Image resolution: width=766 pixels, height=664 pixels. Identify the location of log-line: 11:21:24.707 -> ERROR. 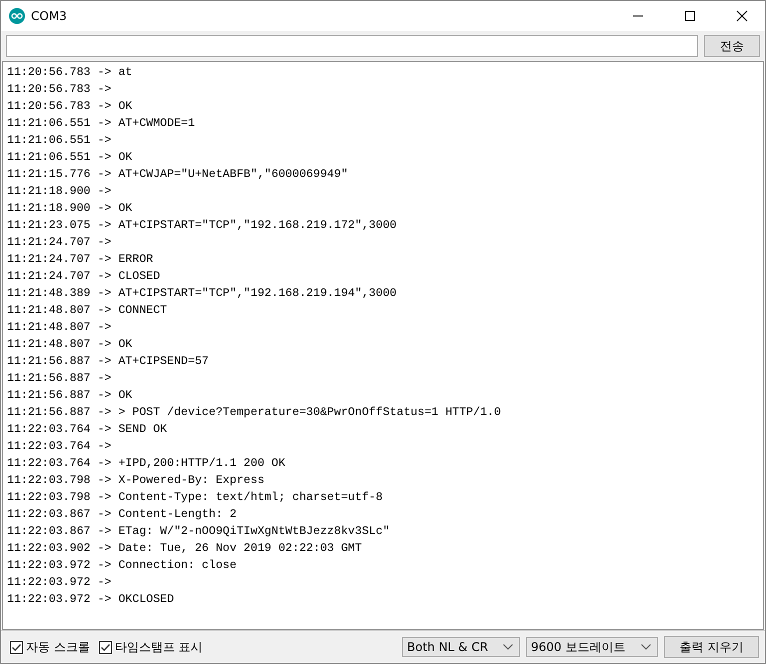
(80, 260).